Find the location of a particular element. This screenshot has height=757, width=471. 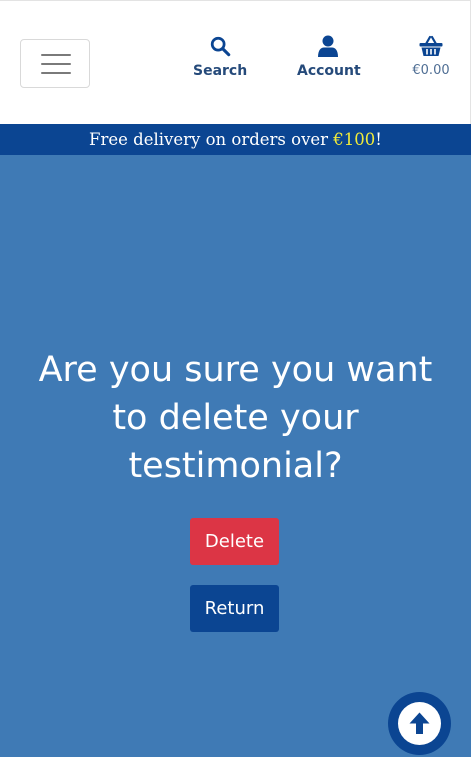

search-icon is located at coordinates (220, 46).